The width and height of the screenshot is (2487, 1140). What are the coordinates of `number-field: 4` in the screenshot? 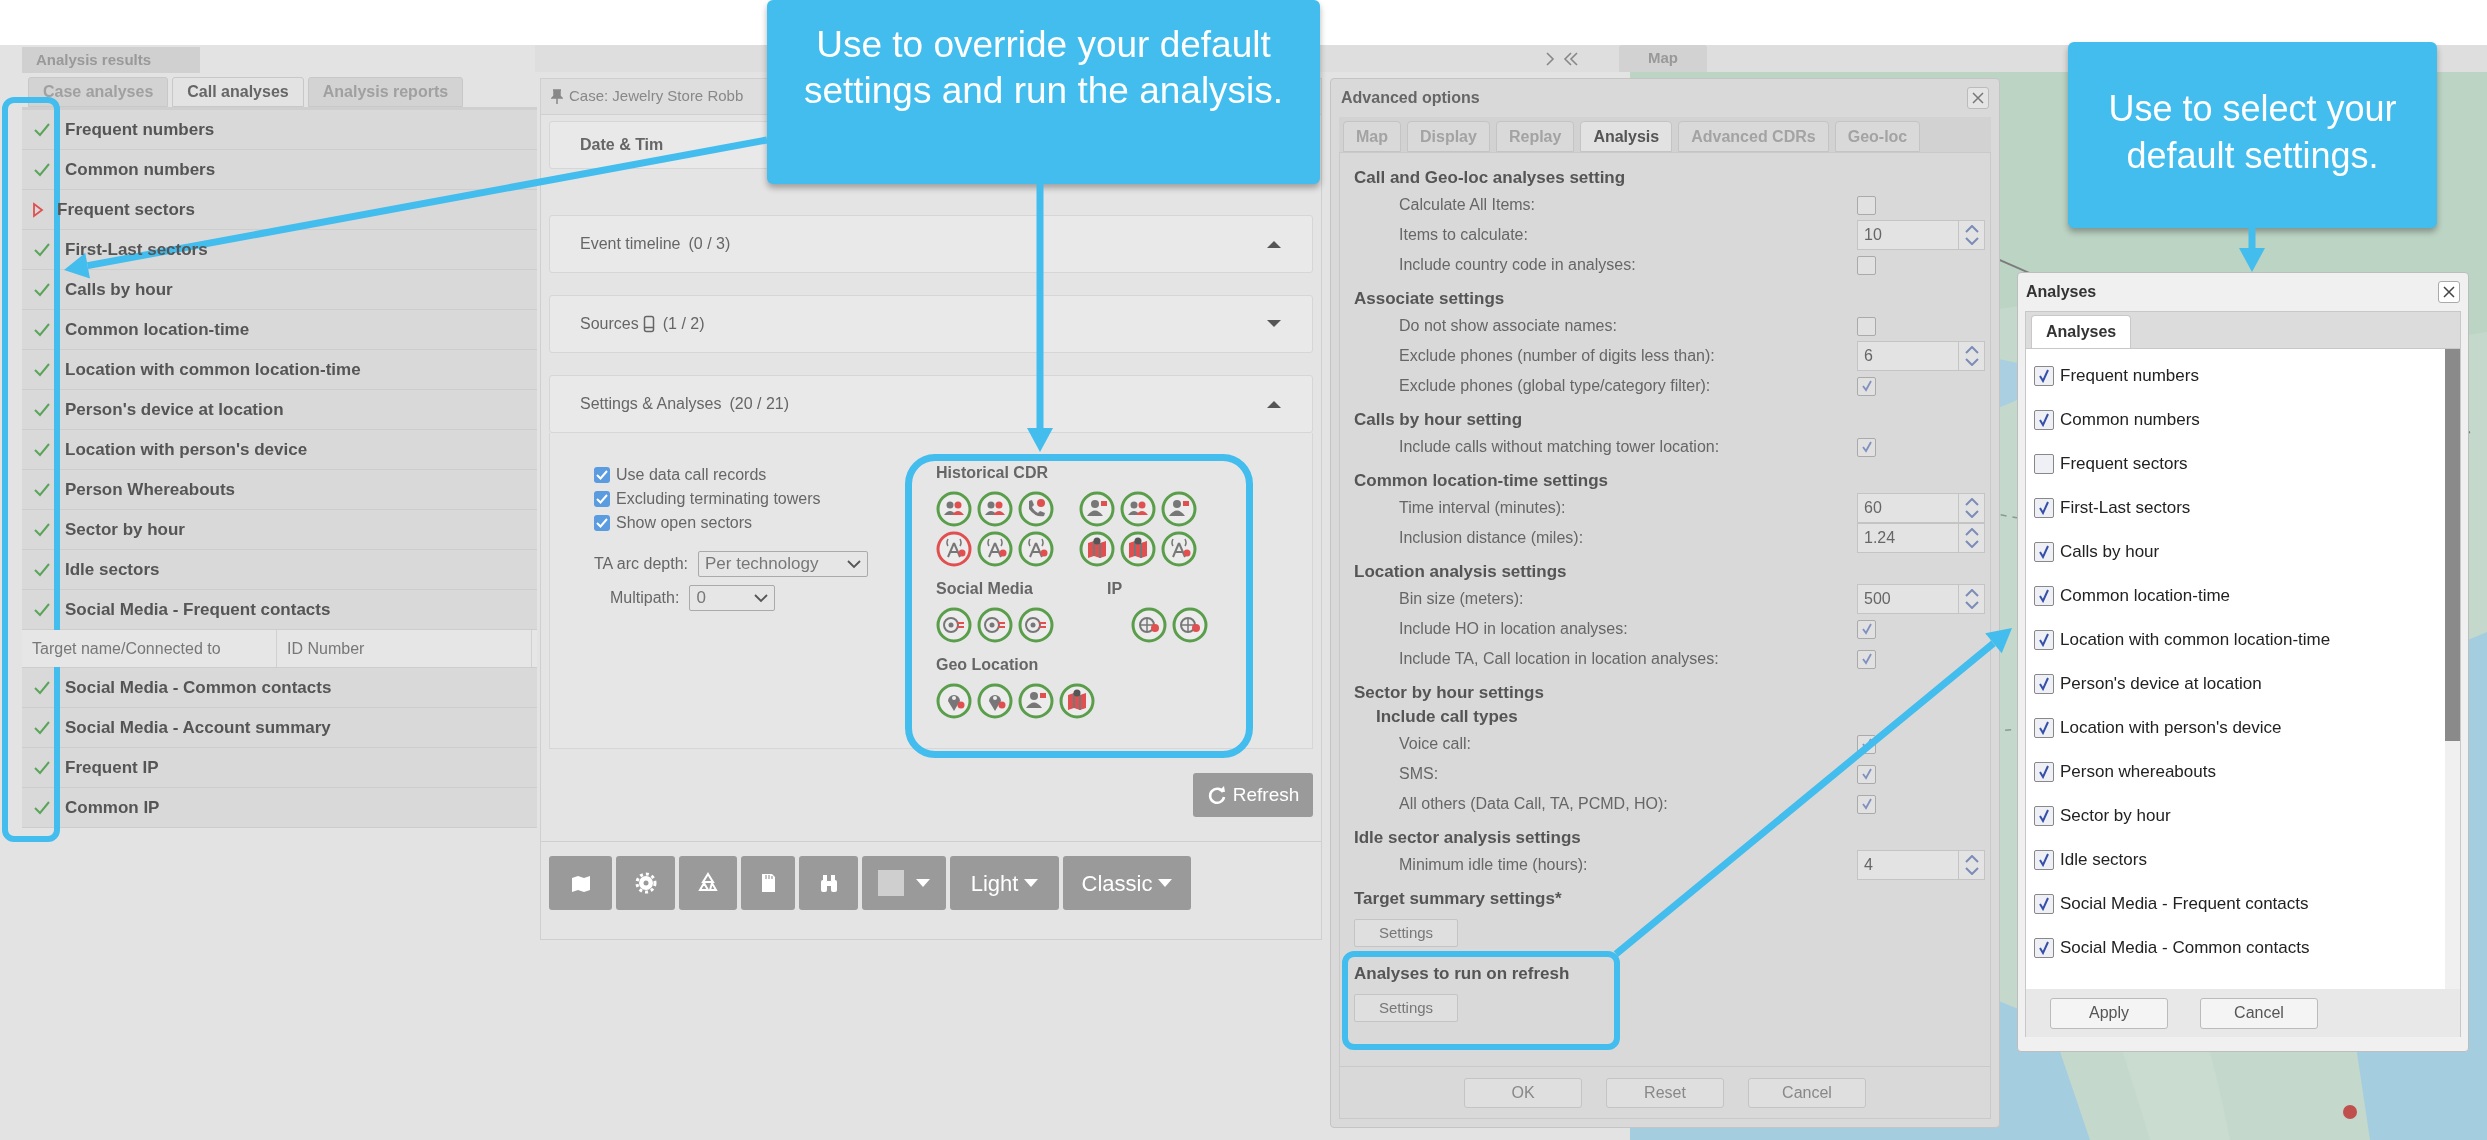 It's located at (1921, 865).